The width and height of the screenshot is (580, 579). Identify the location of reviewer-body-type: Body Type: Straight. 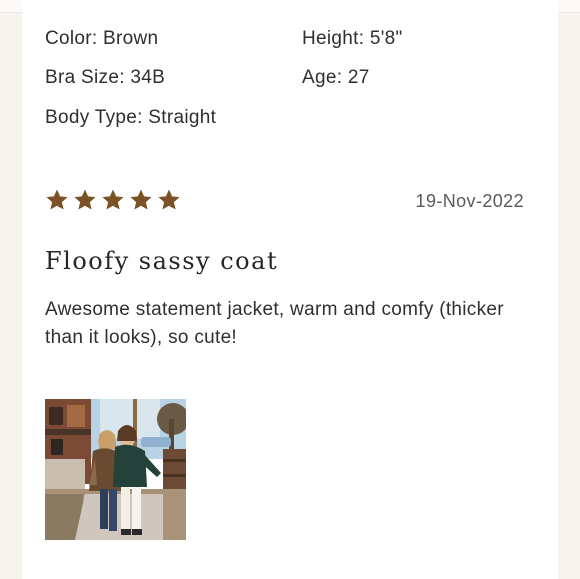
(131, 117).